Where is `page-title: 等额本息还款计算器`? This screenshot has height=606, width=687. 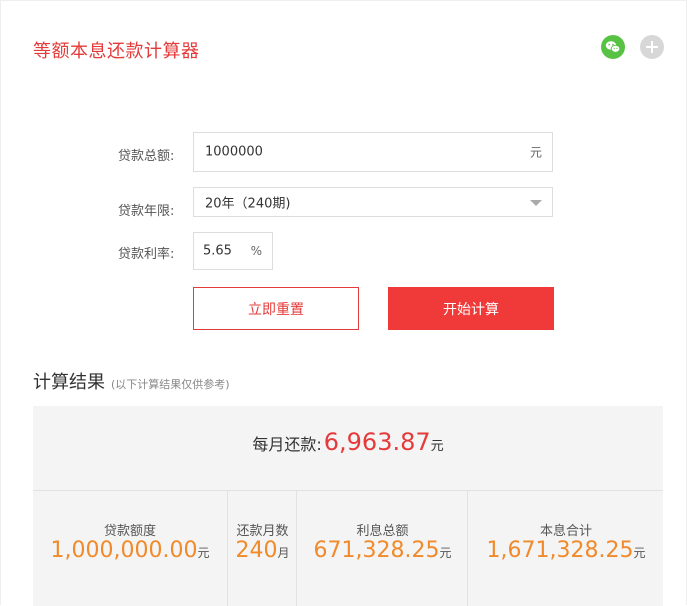 page-title: 等额本息还款计算器 is located at coordinates (116, 51).